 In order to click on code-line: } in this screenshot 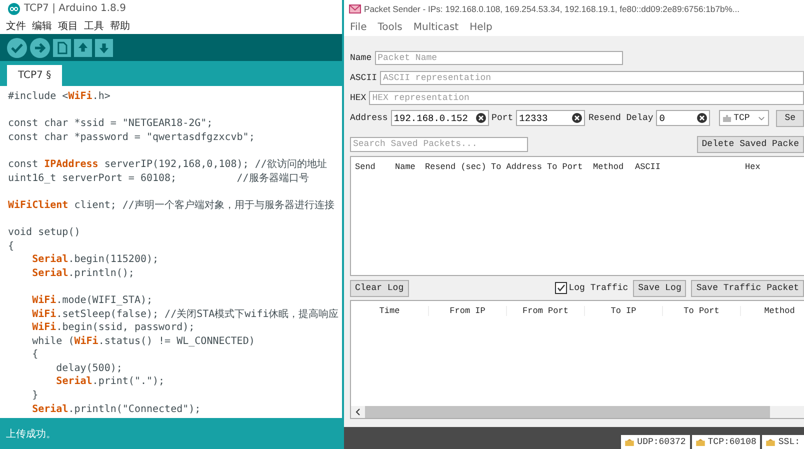, I will do `click(34, 396)`.